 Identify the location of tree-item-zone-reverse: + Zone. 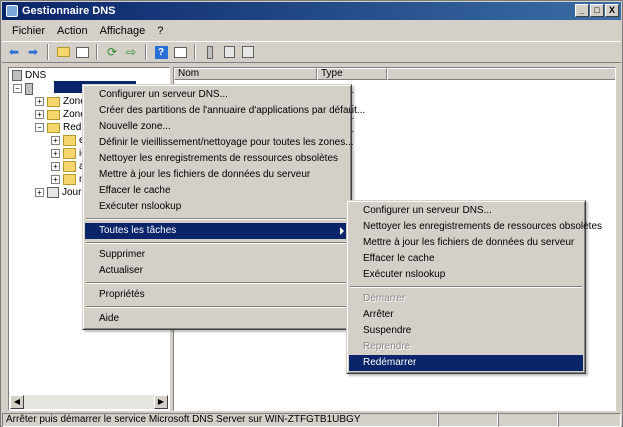
(60, 114).